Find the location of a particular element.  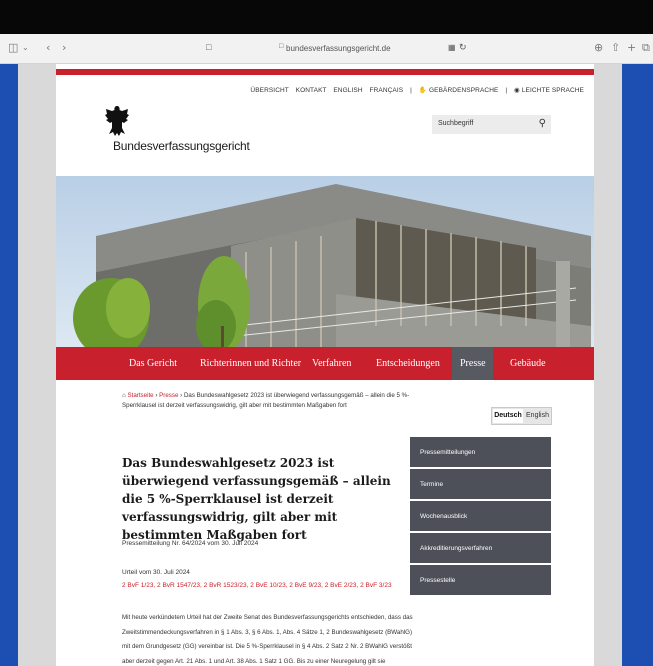

search-icon: ⚲ is located at coordinates (542, 123).